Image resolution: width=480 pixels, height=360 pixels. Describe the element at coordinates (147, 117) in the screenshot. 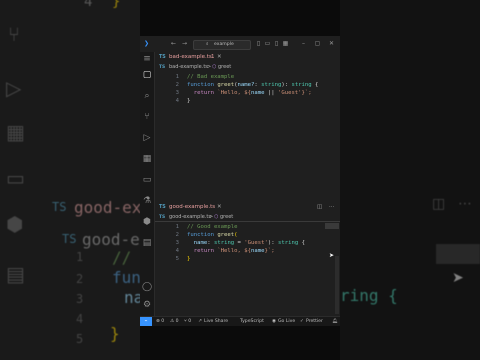

I see `source-control-icon: ⑂` at that location.